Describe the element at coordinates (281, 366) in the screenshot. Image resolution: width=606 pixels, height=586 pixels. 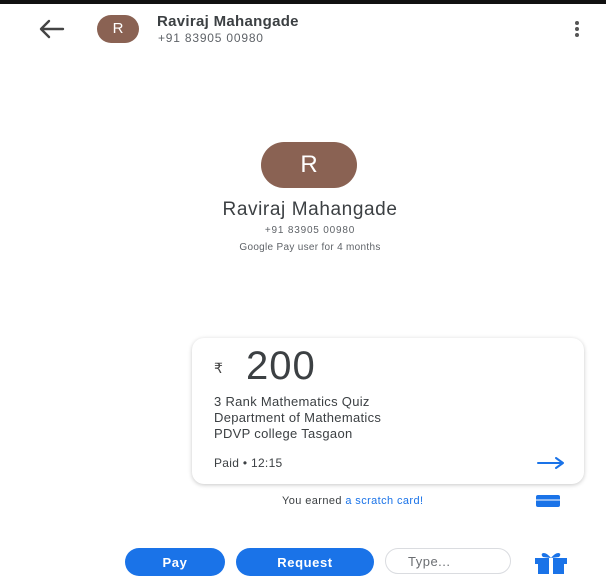
I see `payment-amount: 200` at that location.